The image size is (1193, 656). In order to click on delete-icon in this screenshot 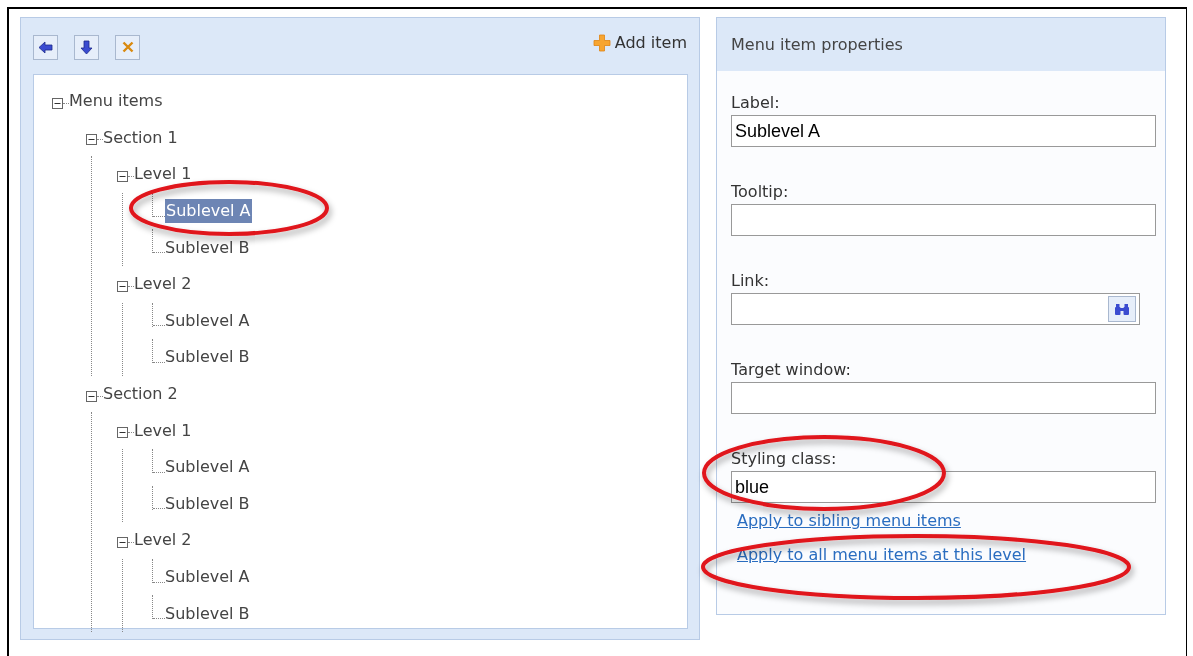, I will do `click(127, 47)`.